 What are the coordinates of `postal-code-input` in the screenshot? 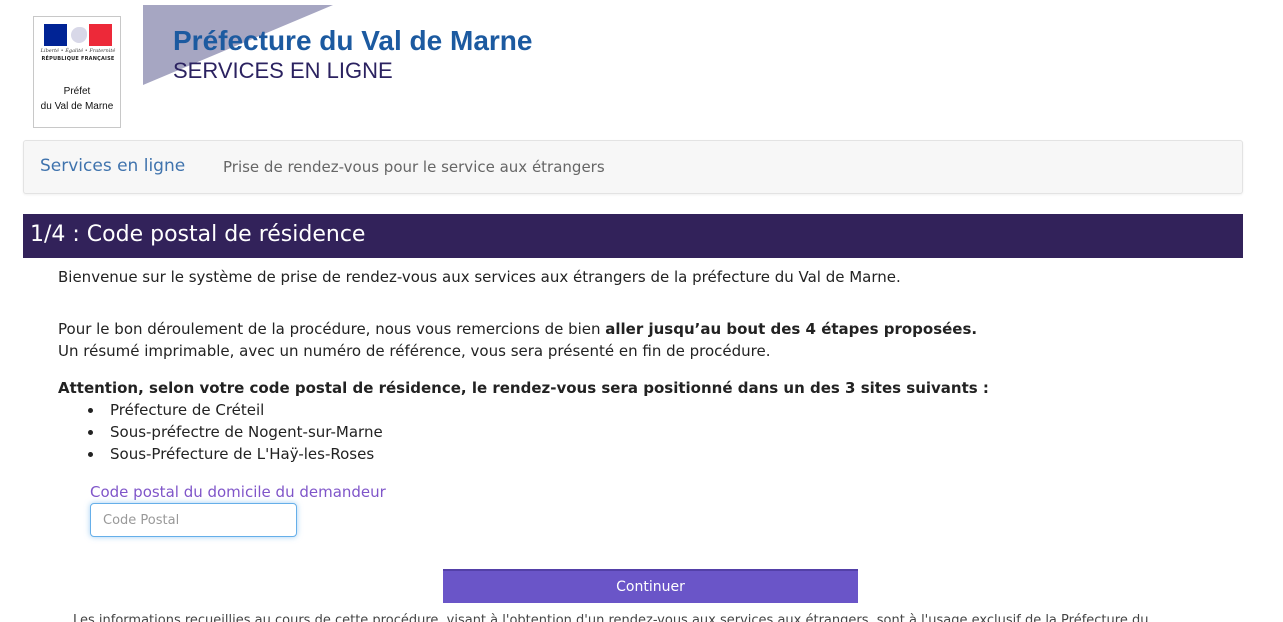 It's located at (193, 520).